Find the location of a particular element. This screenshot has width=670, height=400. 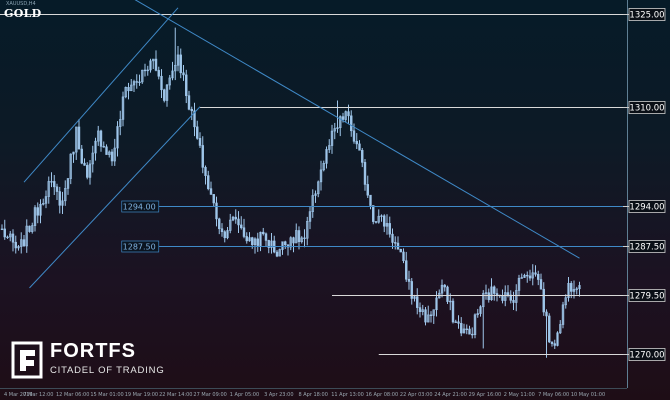

x-tick-label: 8 Apr 18:00 is located at coordinates (312, 395).